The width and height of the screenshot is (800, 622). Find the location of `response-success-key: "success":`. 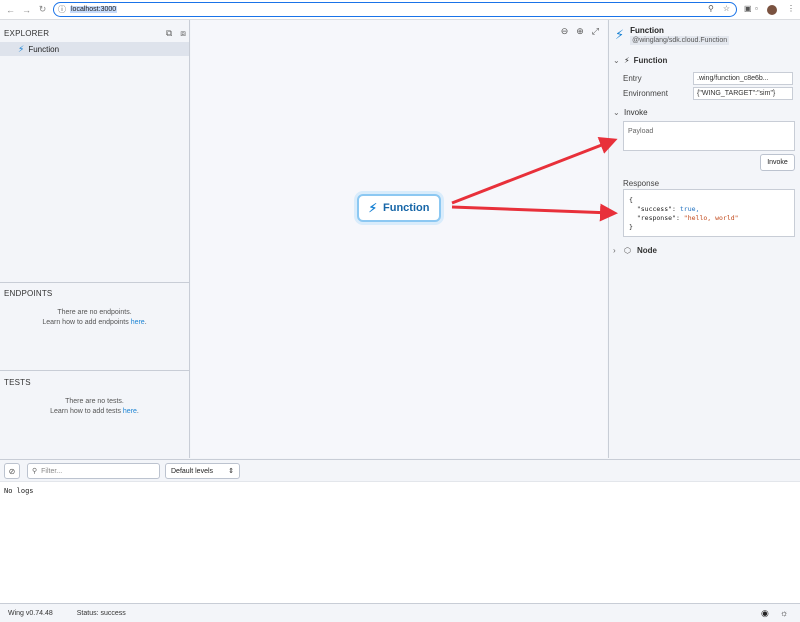

response-success-key: "success": is located at coordinates (658, 209).